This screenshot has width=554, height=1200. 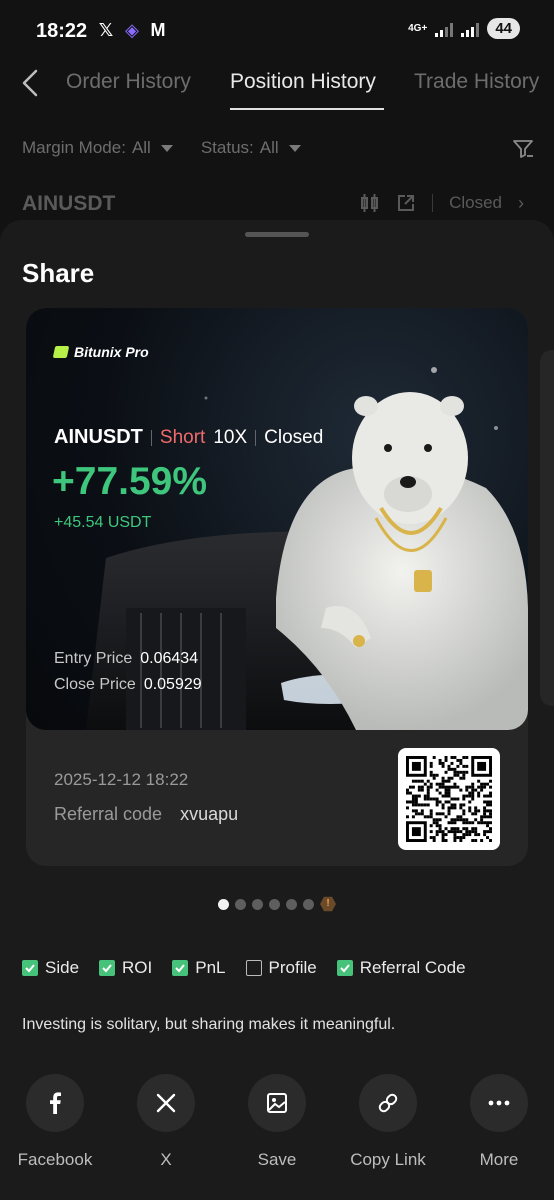 What do you see at coordinates (244, 968) in the screenshot?
I see `share-options: Side ROI PnL Profile Referral Code` at bounding box center [244, 968].